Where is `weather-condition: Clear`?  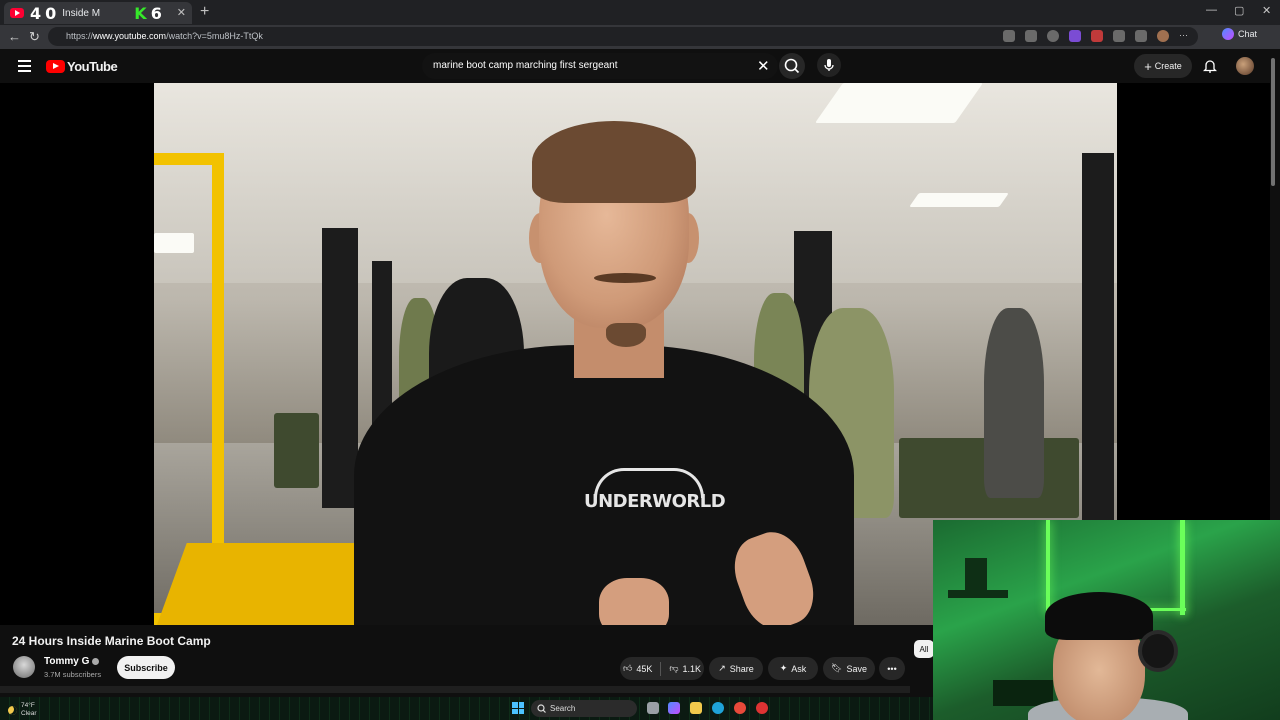
weather-condition: Clear is located at coordinates (29, 713).